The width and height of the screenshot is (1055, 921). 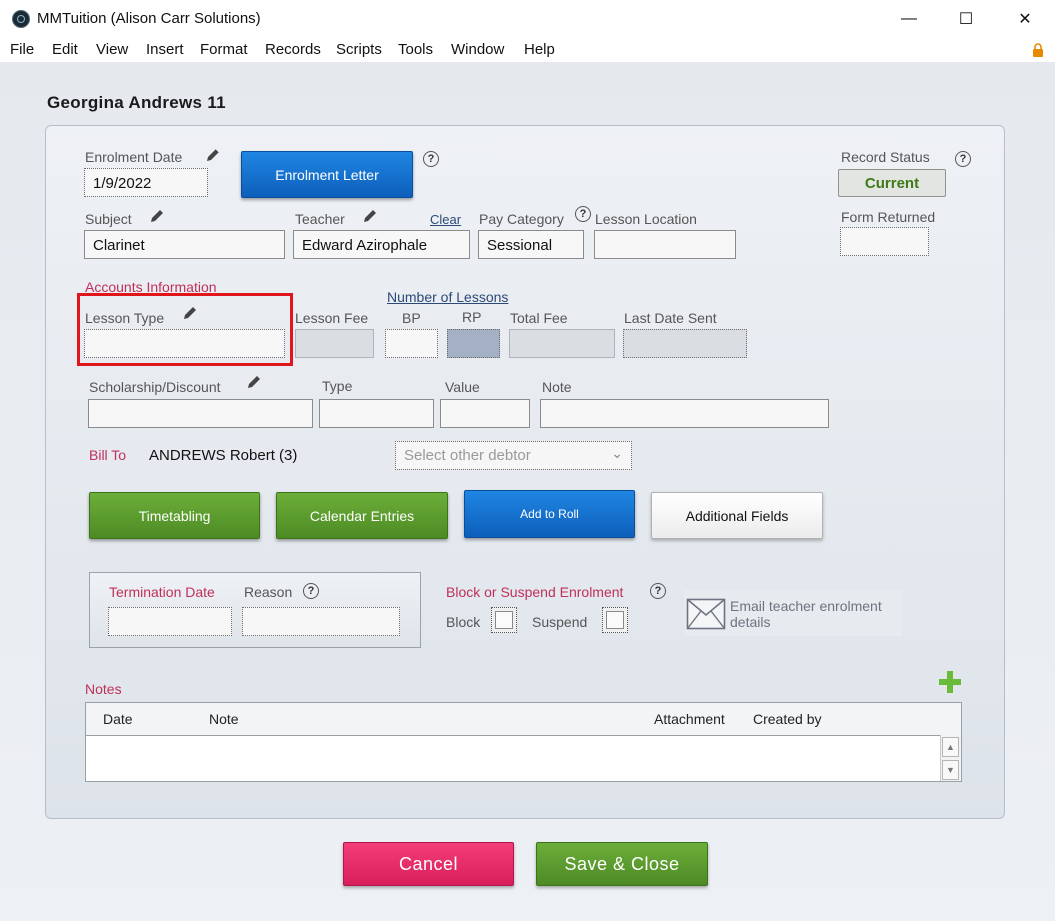 I want to click on app-logo-icon, so click(x=21, y=19).